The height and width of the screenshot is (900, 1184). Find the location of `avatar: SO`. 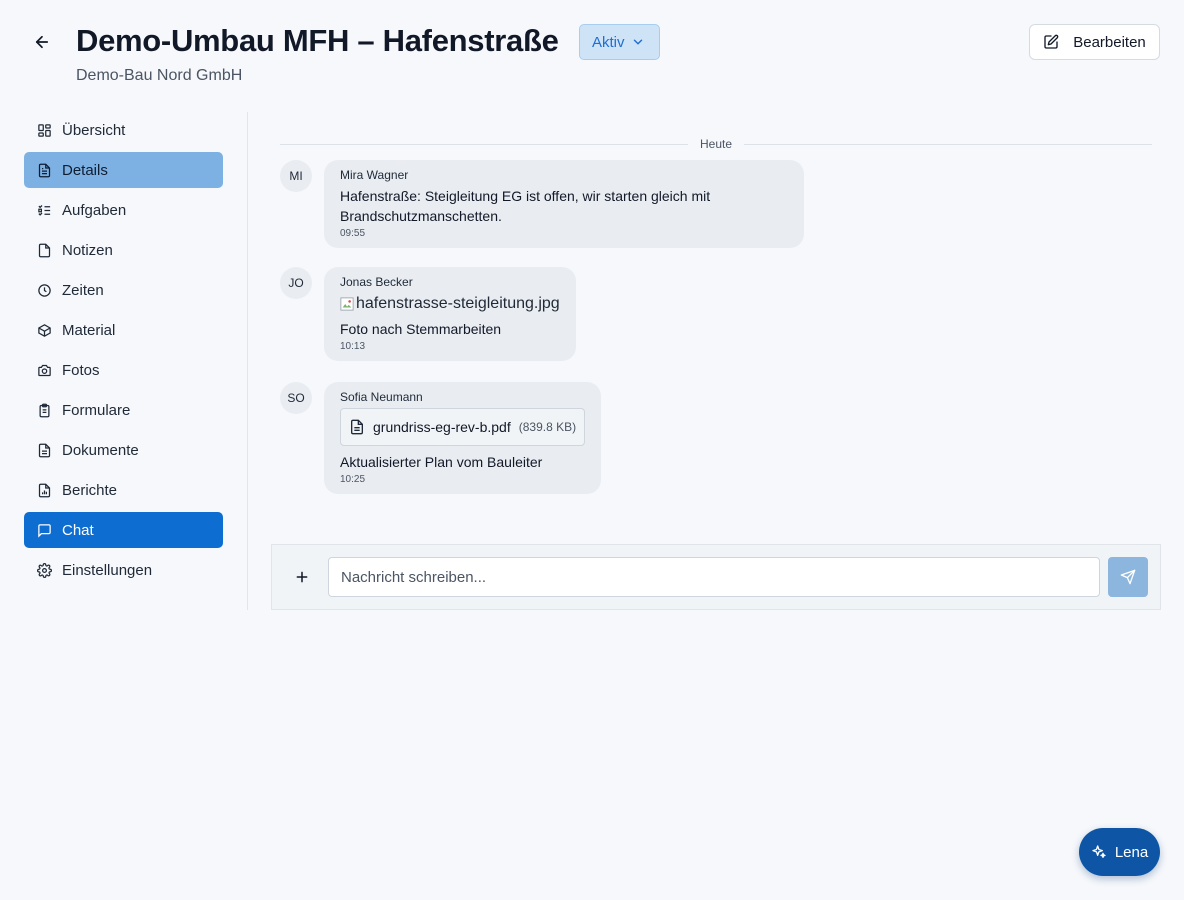

avatar: SO is located at coordinates (296, 398).